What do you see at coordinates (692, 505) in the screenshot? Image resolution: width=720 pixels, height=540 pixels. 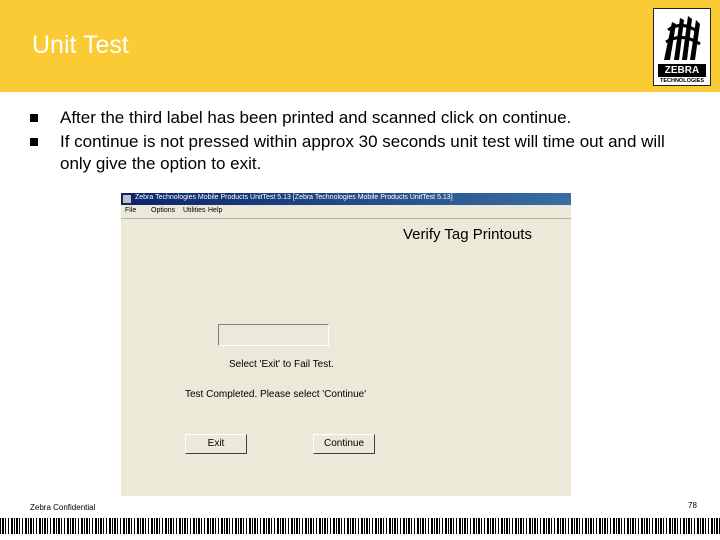 I see `page-number: 78` at bounding box center [692, 505].